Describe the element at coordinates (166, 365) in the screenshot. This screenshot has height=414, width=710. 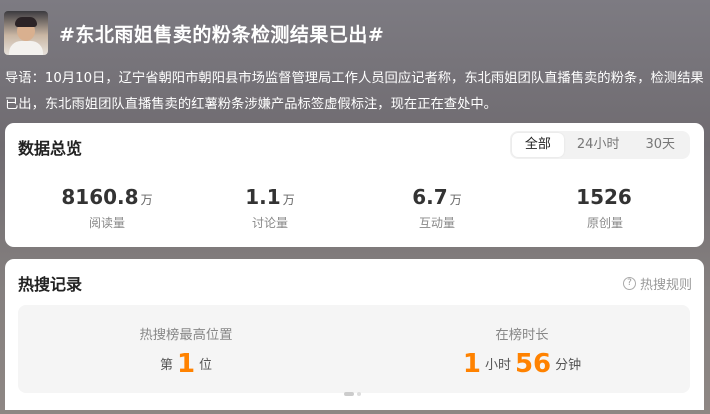
I see `peak-rank-prefix: 第` at that location.